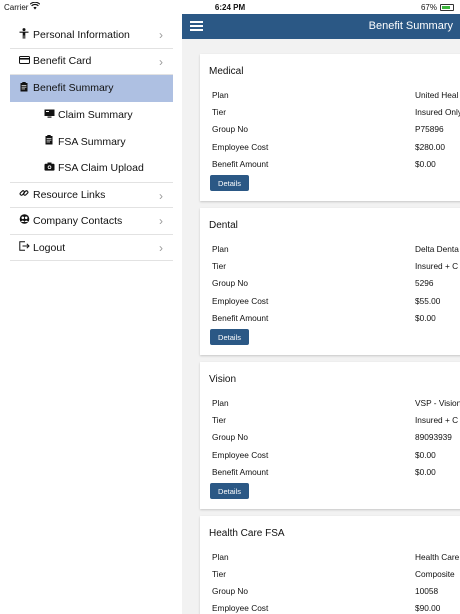 Image resolution: width=460 pixels, height=614 pixels. Describe the element at coordinates (428, 608) in the screenshot. I see `row-value: $90.00` at that location.